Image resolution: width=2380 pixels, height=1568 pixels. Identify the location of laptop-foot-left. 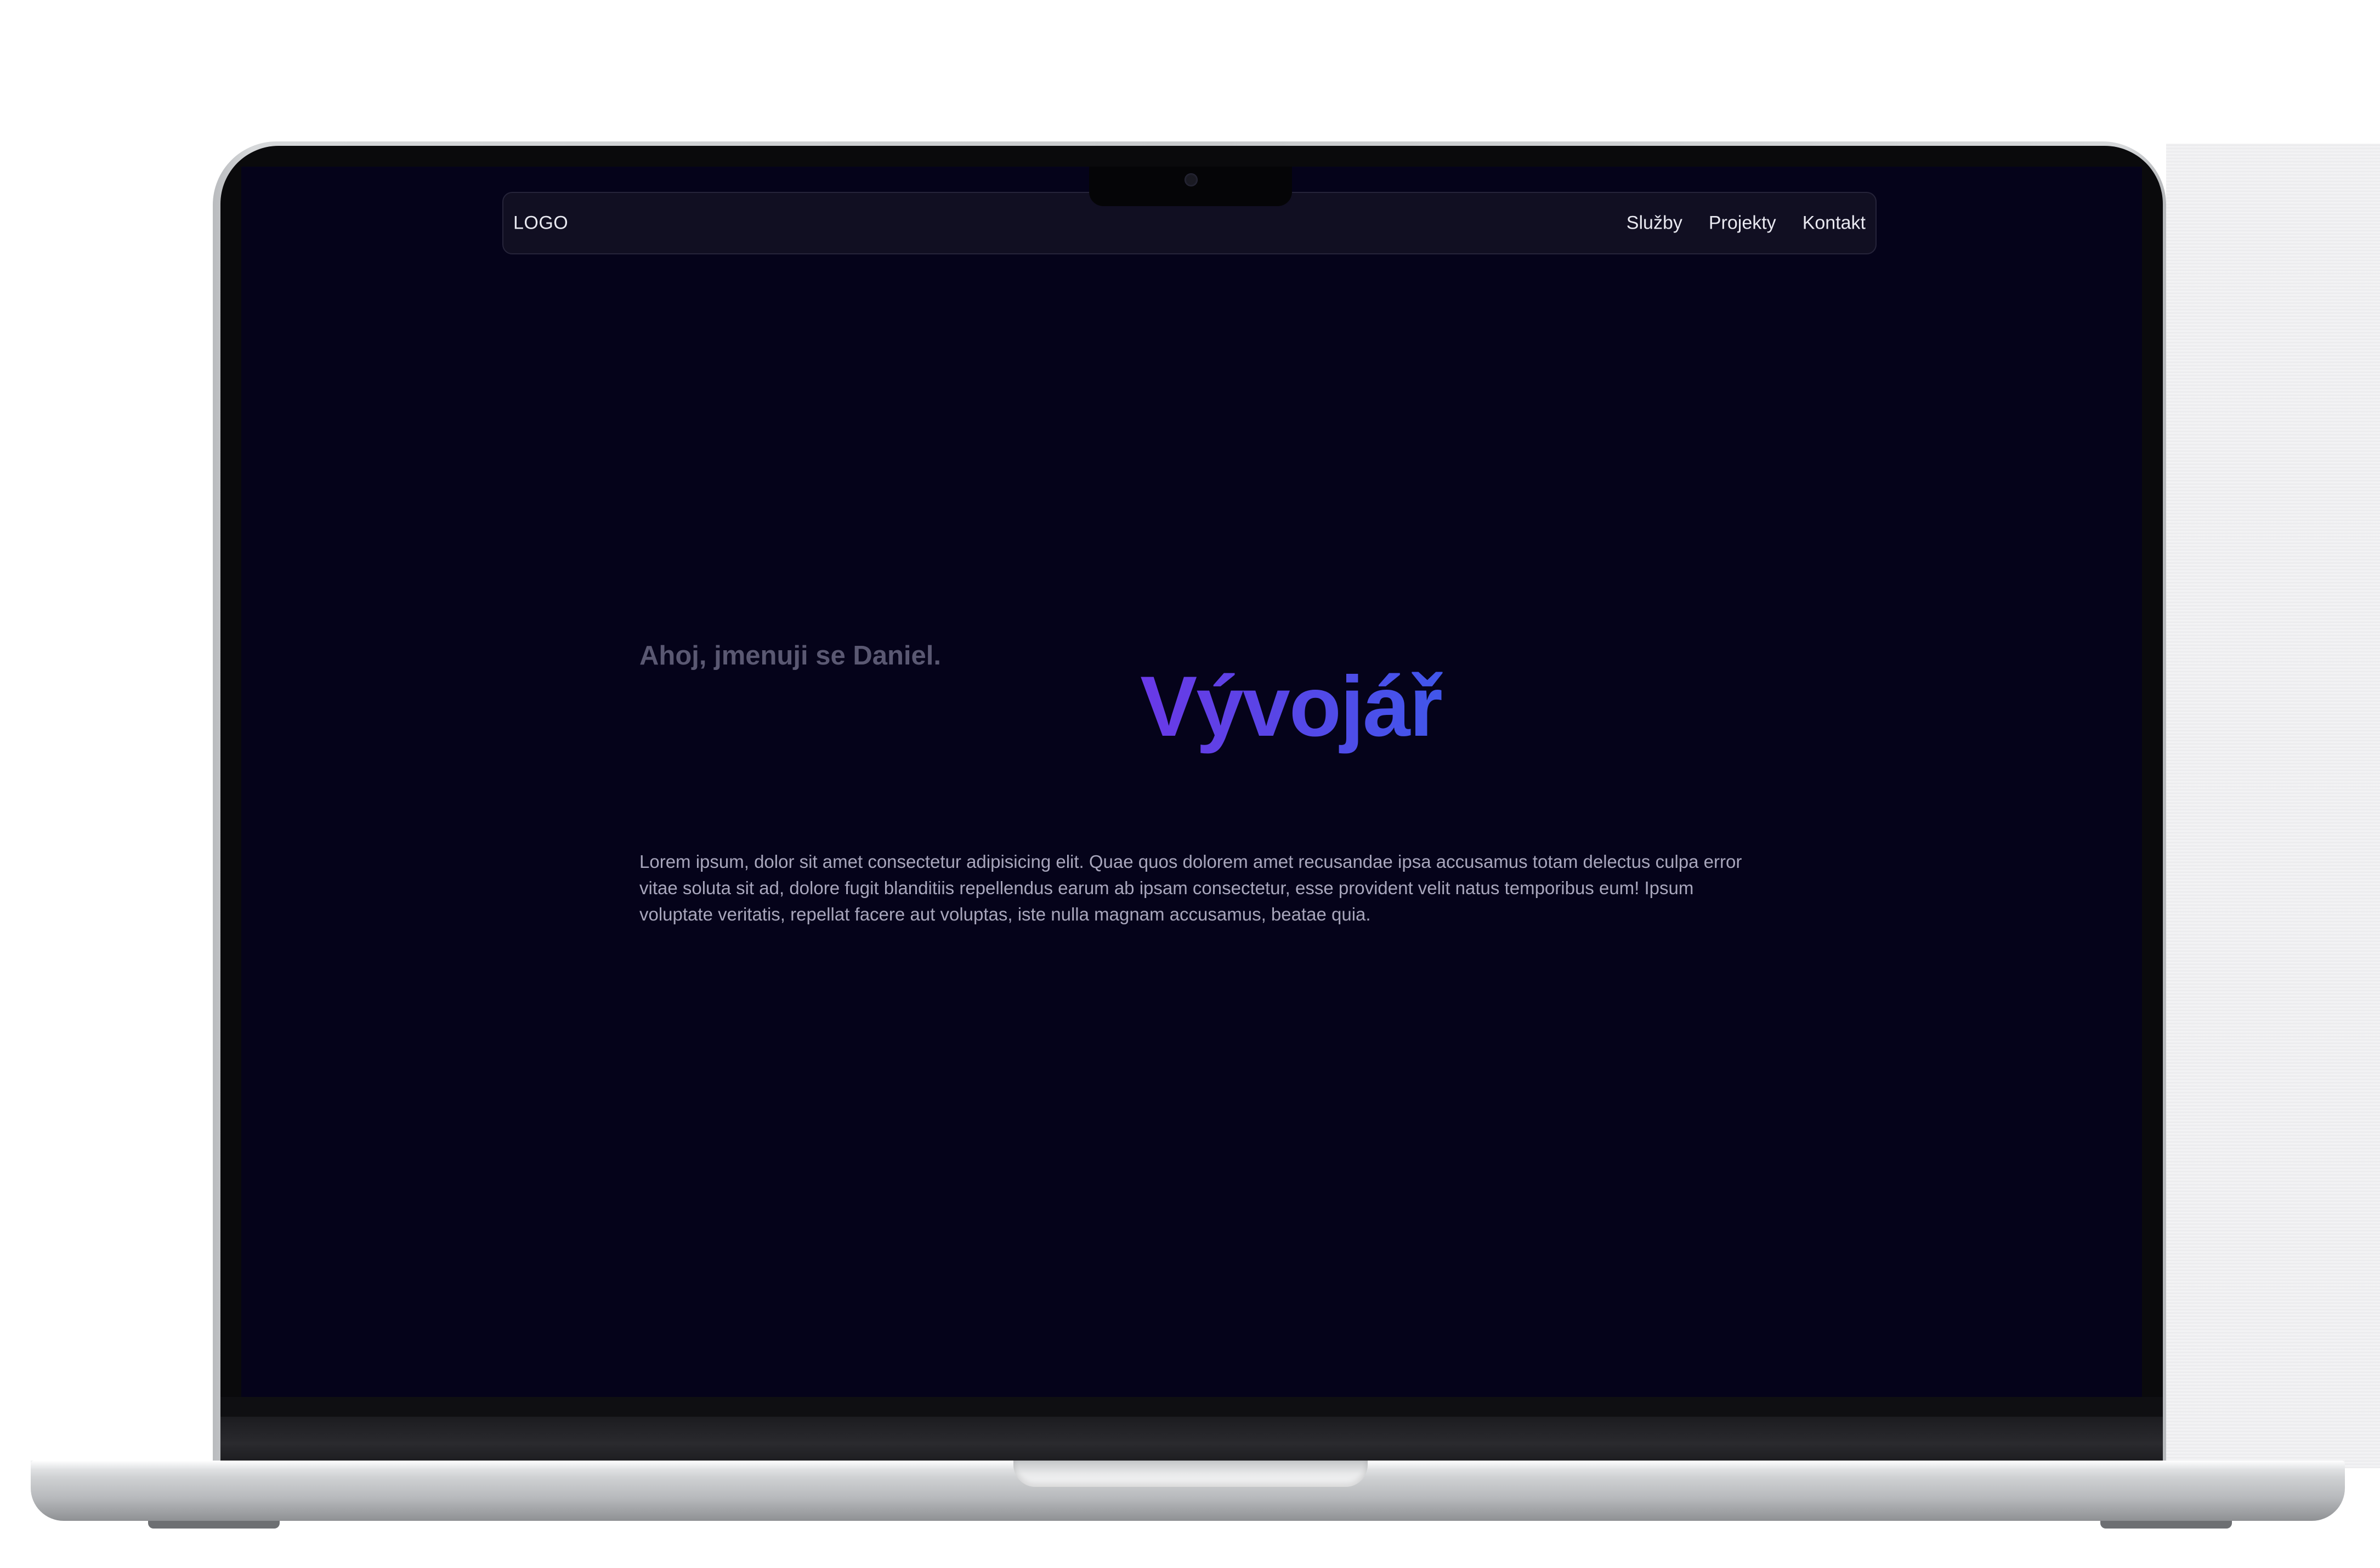
(214, 1525).